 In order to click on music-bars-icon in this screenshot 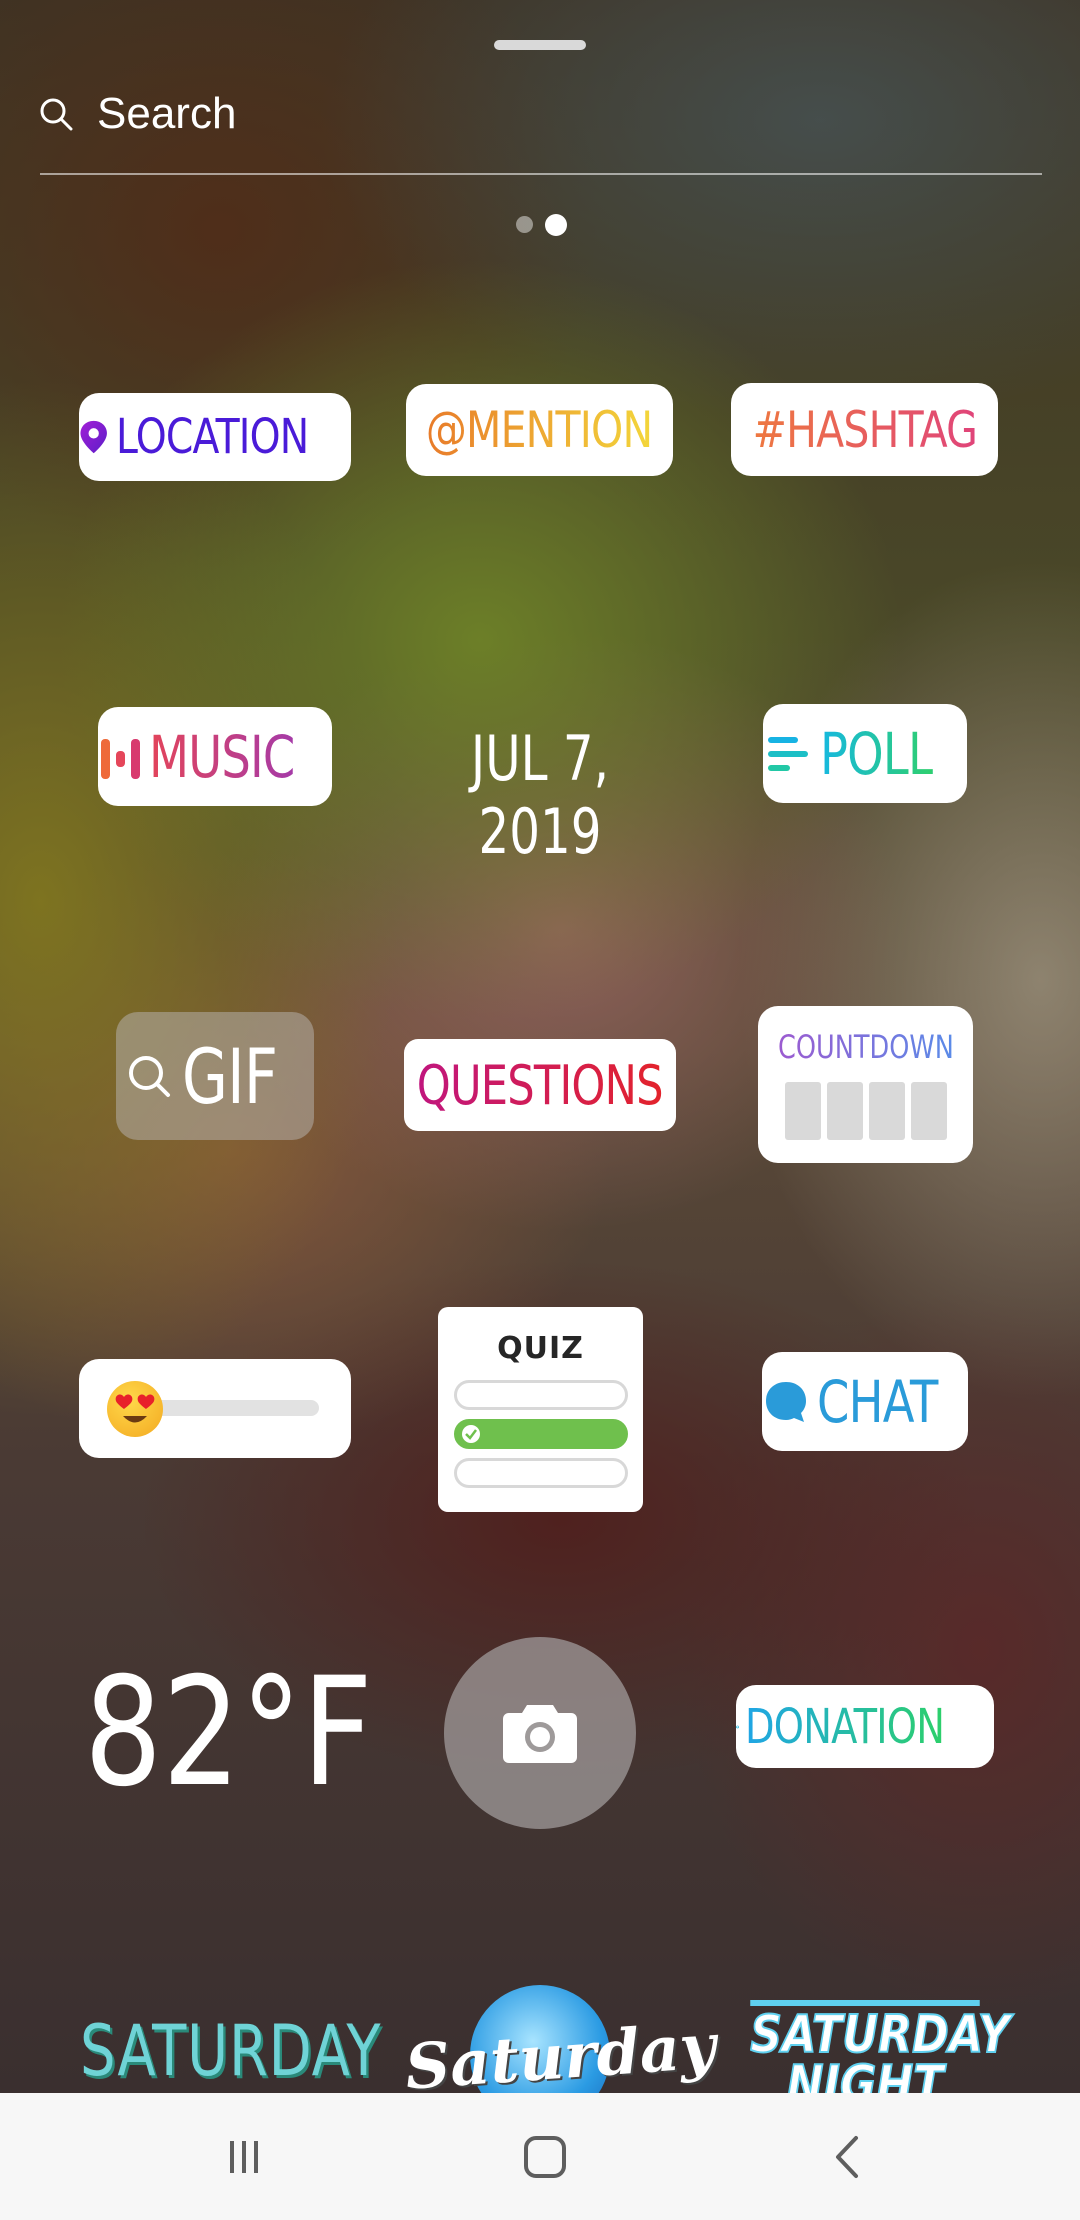, I will do `click(121, 758)`.